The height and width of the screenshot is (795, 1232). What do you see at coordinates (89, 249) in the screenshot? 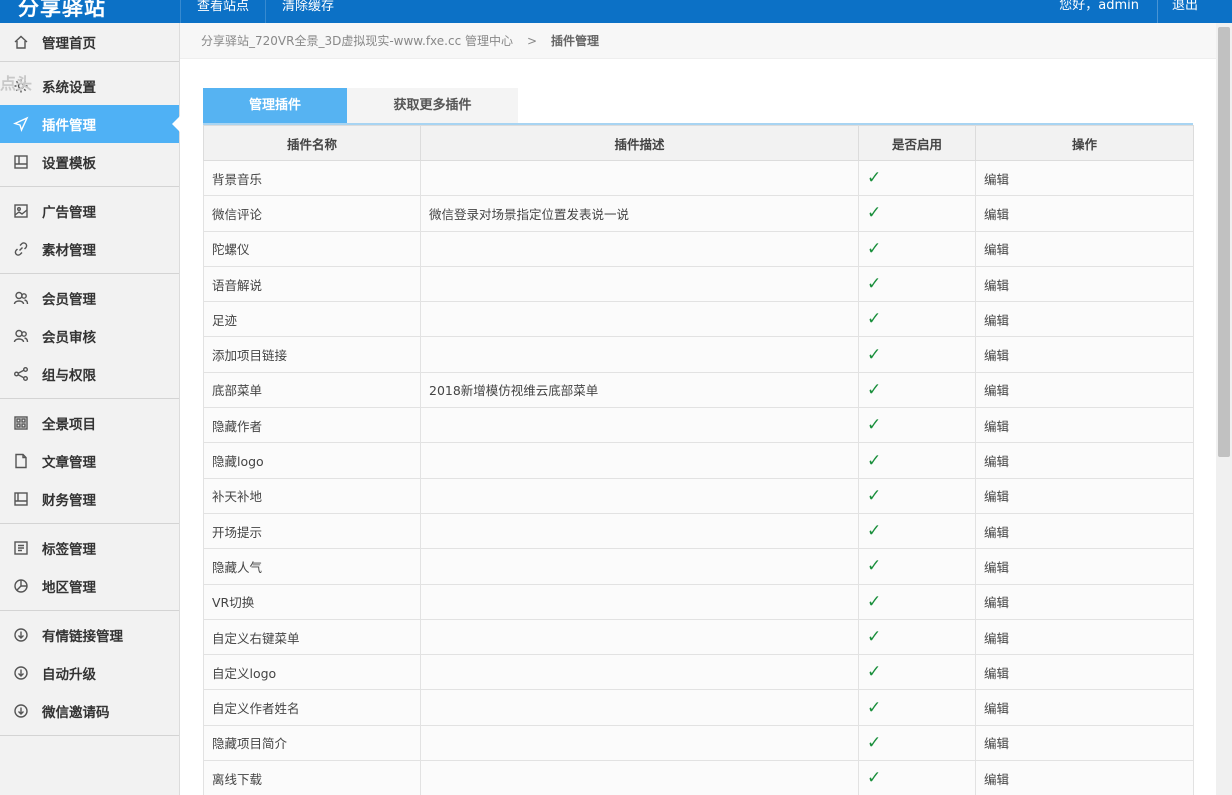
I see `sidebar-item: 素材管理` at bounding box center [89, 249].